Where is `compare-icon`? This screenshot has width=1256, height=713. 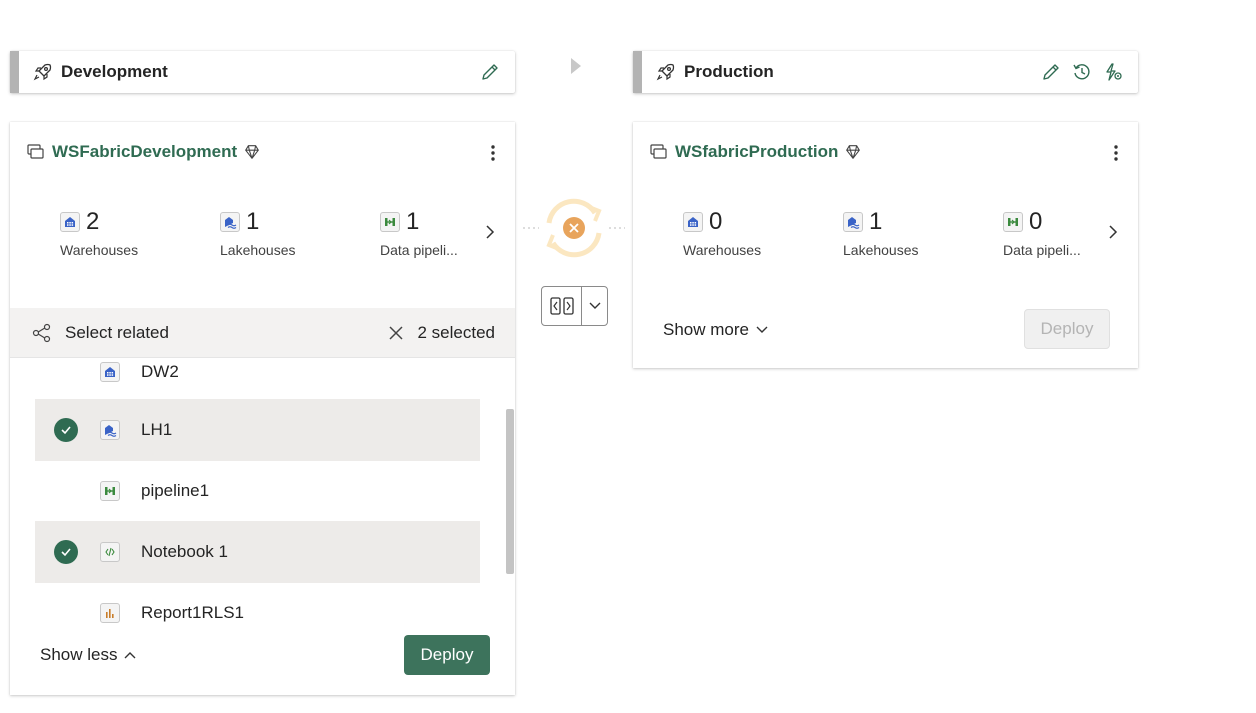 compare-icon is located at coordinates (561, 306).